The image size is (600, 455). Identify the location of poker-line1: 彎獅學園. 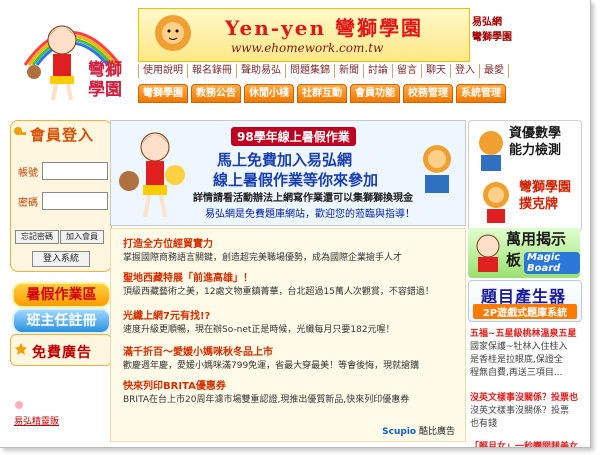
(545, 187).